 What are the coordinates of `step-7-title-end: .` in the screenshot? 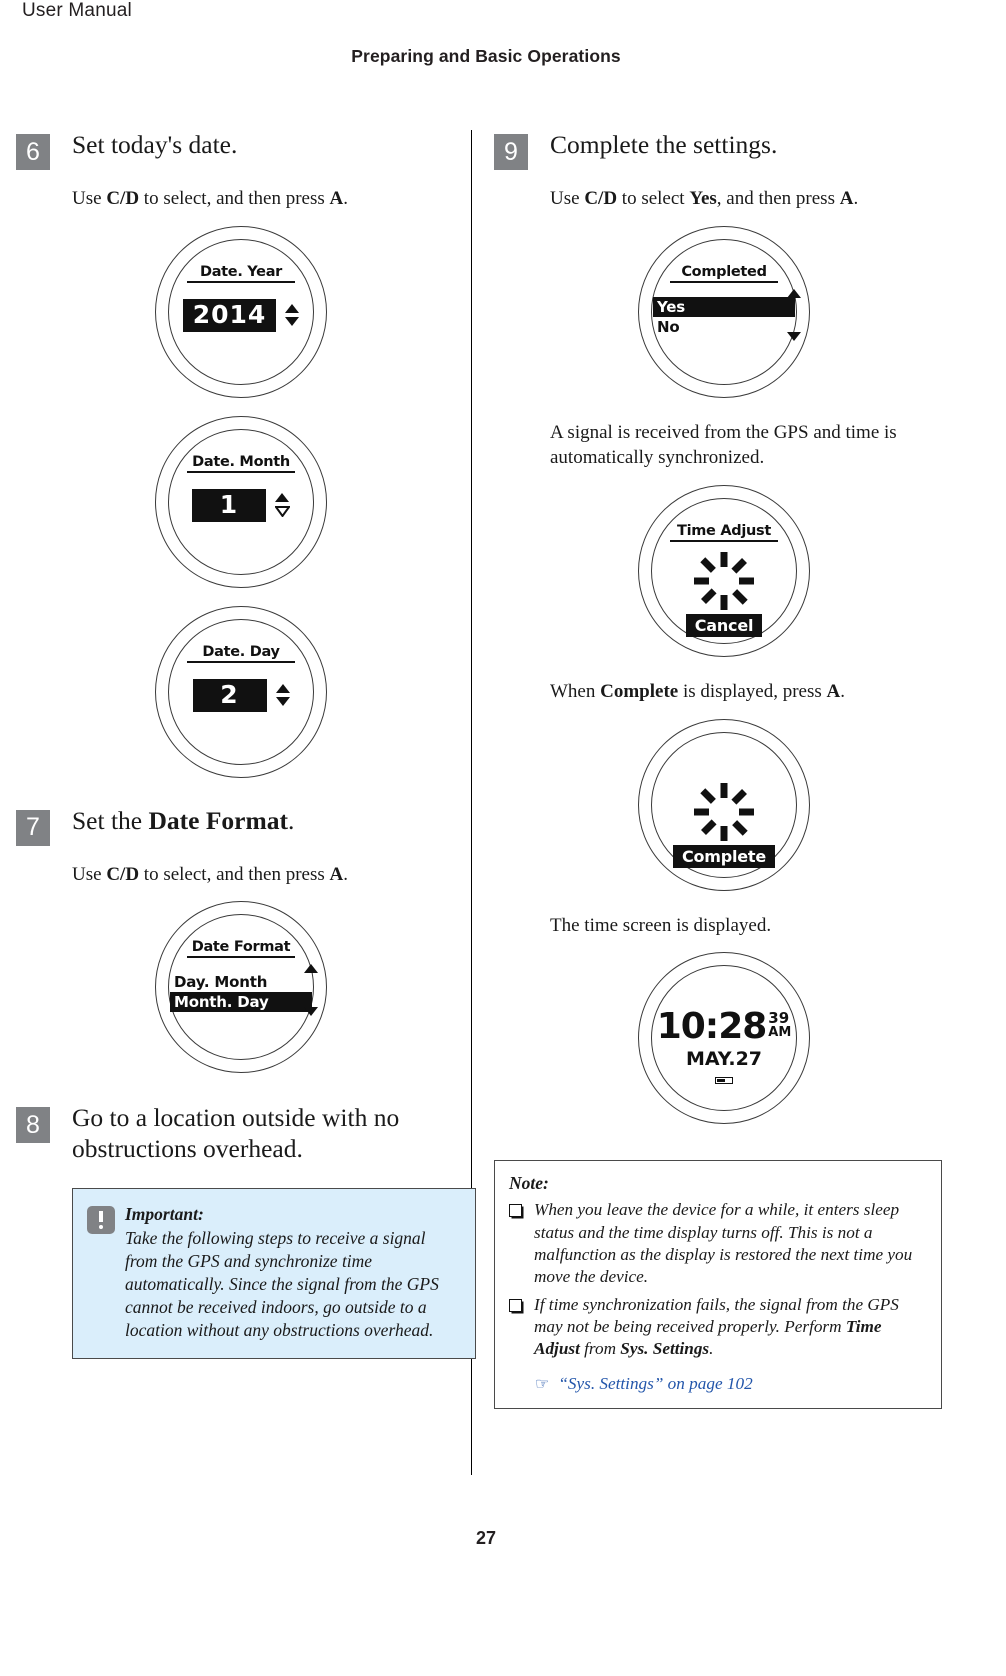 It's located at (291, 820).